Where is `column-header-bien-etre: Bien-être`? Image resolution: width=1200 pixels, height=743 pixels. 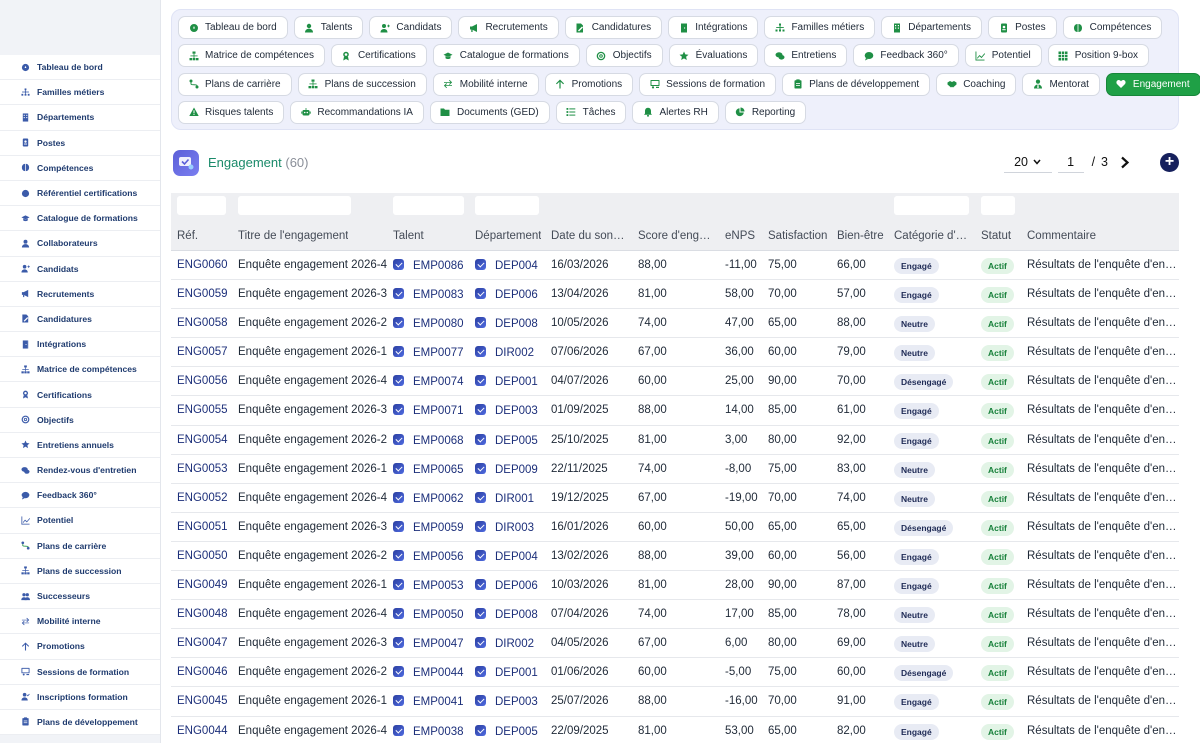 column-header-bien-etre: Bien-être is located at coordinates (860, 236).